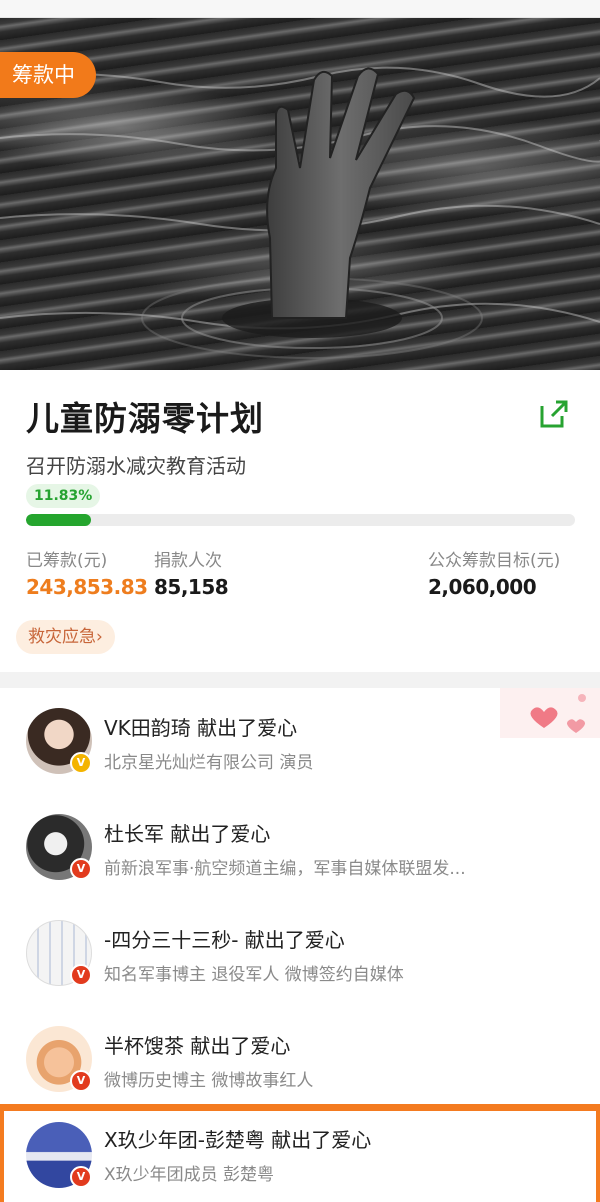 Image resolution: width=600 pixels, height=1202 pixels. I want to click on raised-value: 243,853.83, so click(87, 587).